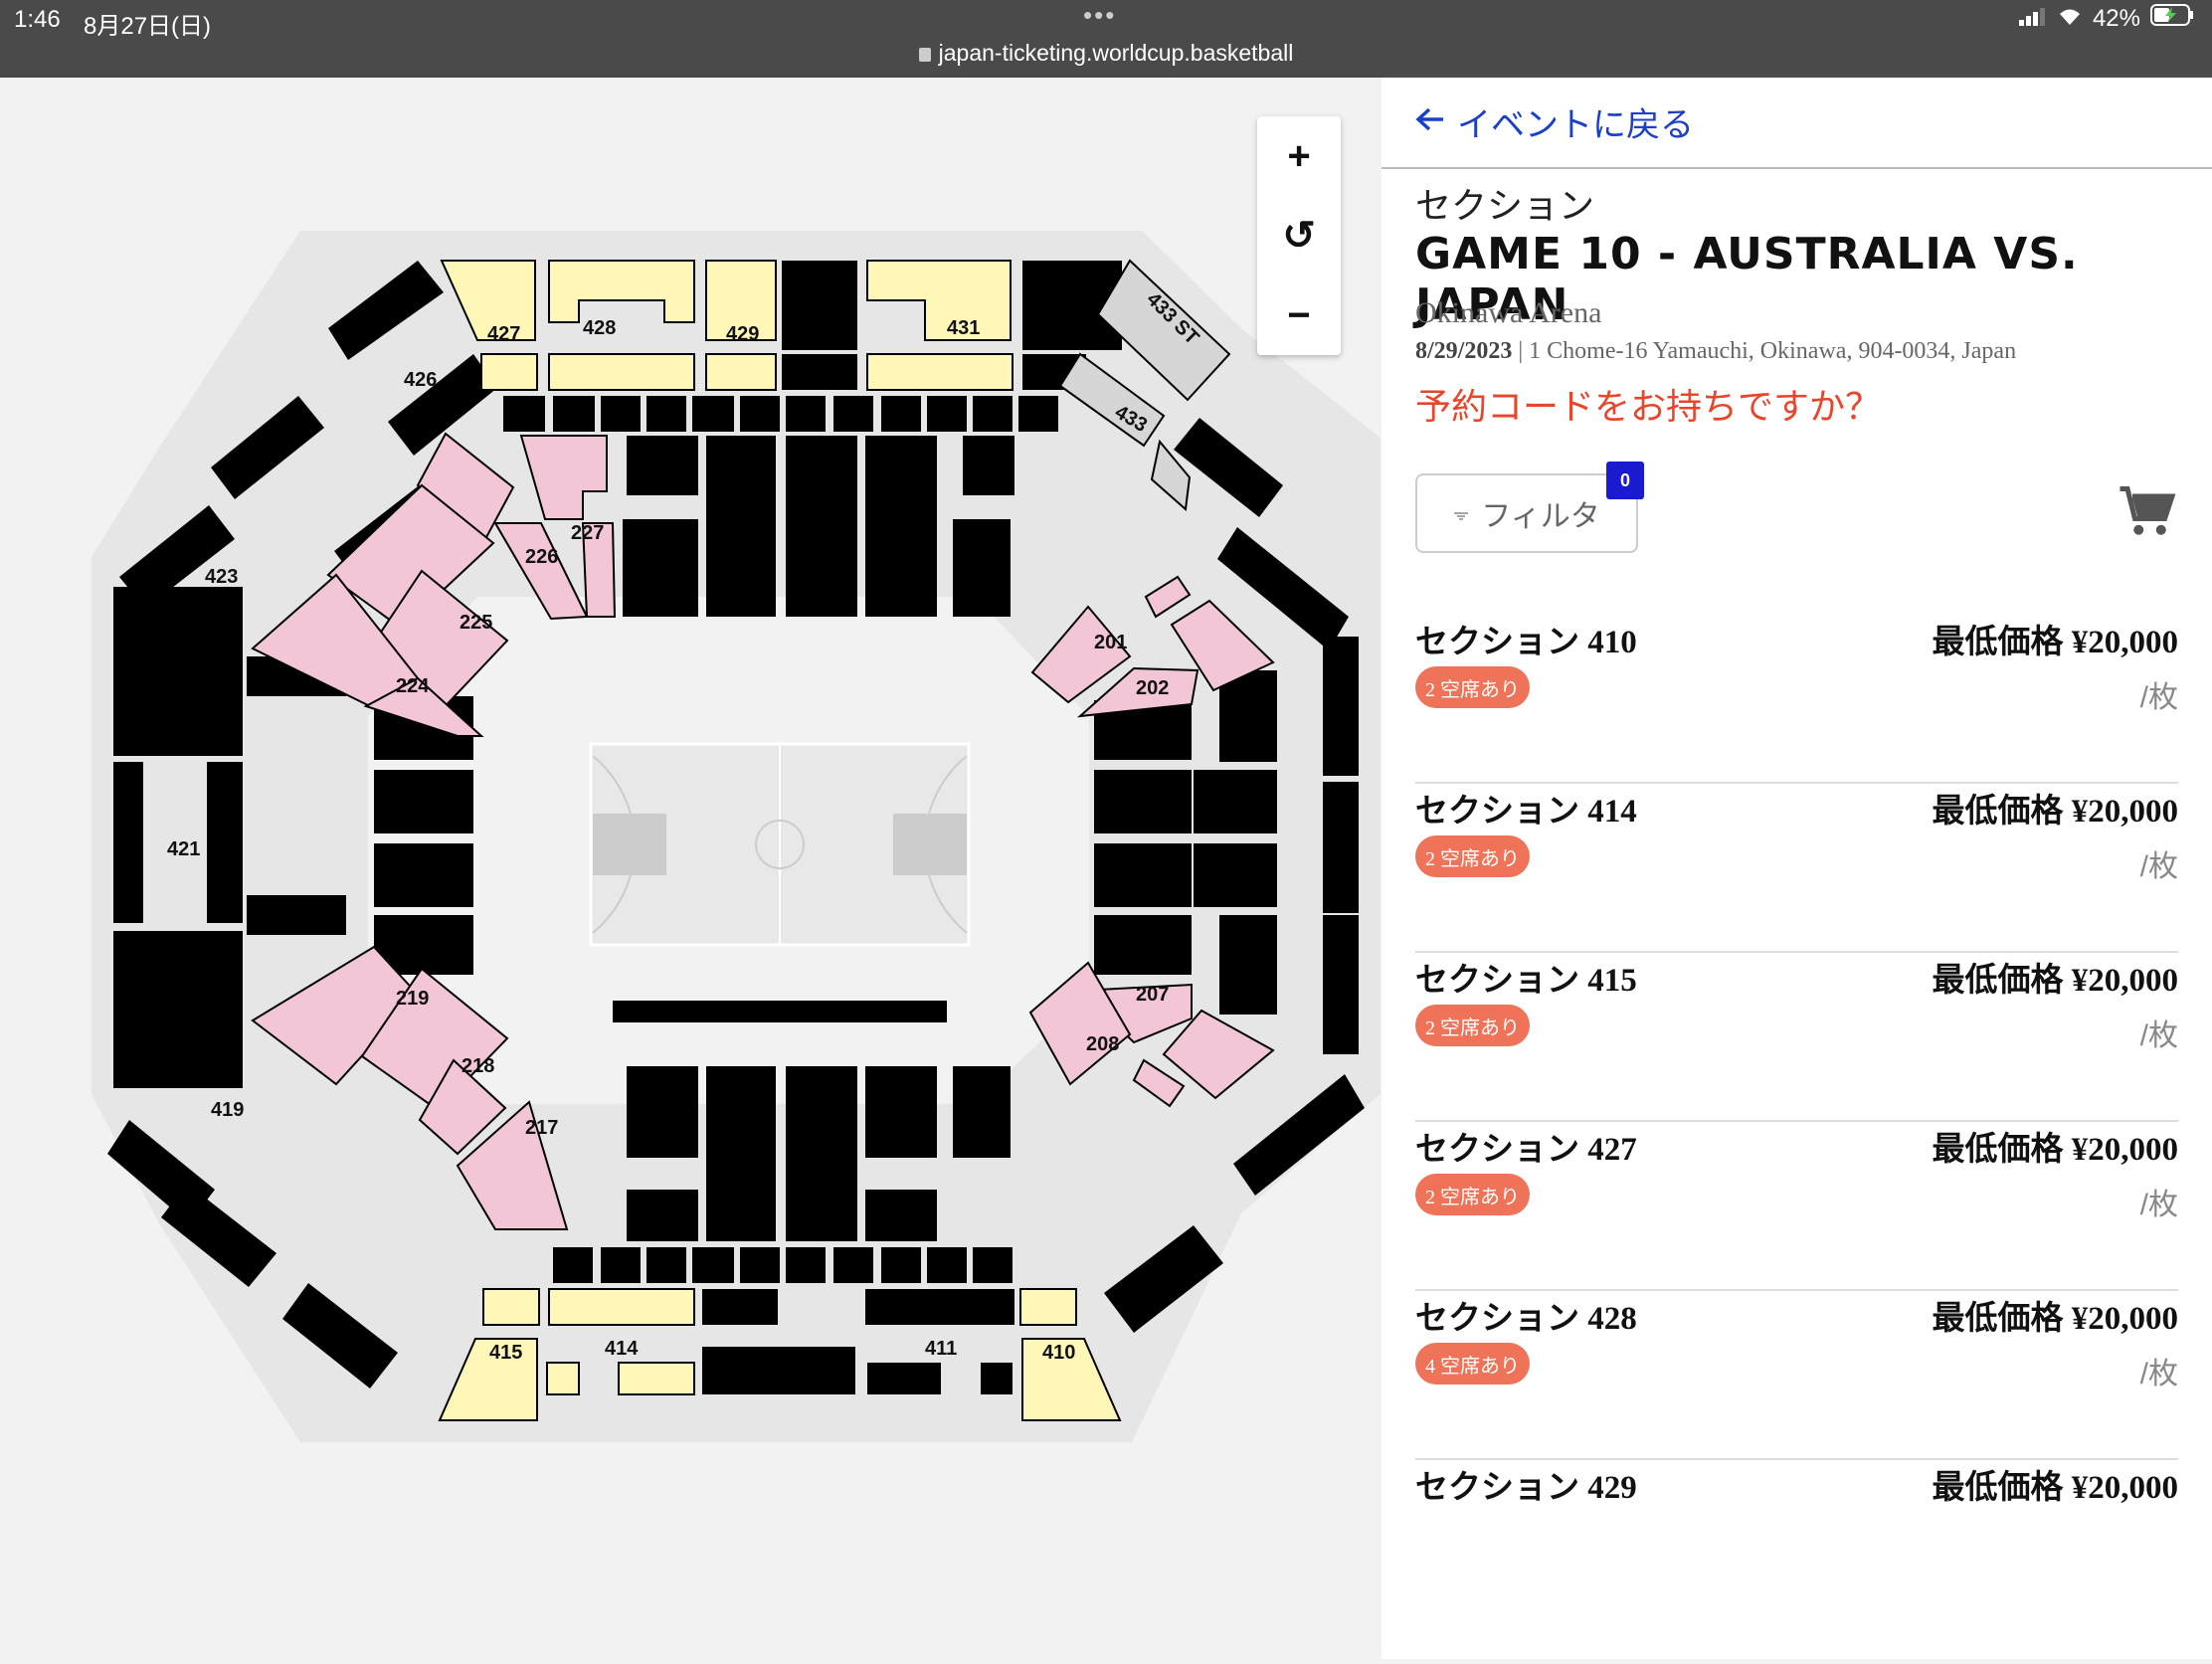  Describe the element at coordinates (1152, 688) in the screenshot. I see `label-202: 202` at that location.